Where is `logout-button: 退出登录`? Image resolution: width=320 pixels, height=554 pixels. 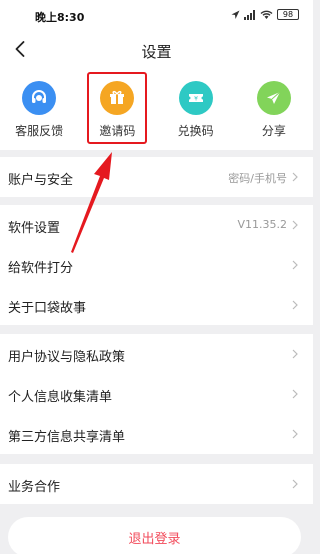 logout-button: 退出登录 is located at coordinates (154, 535).